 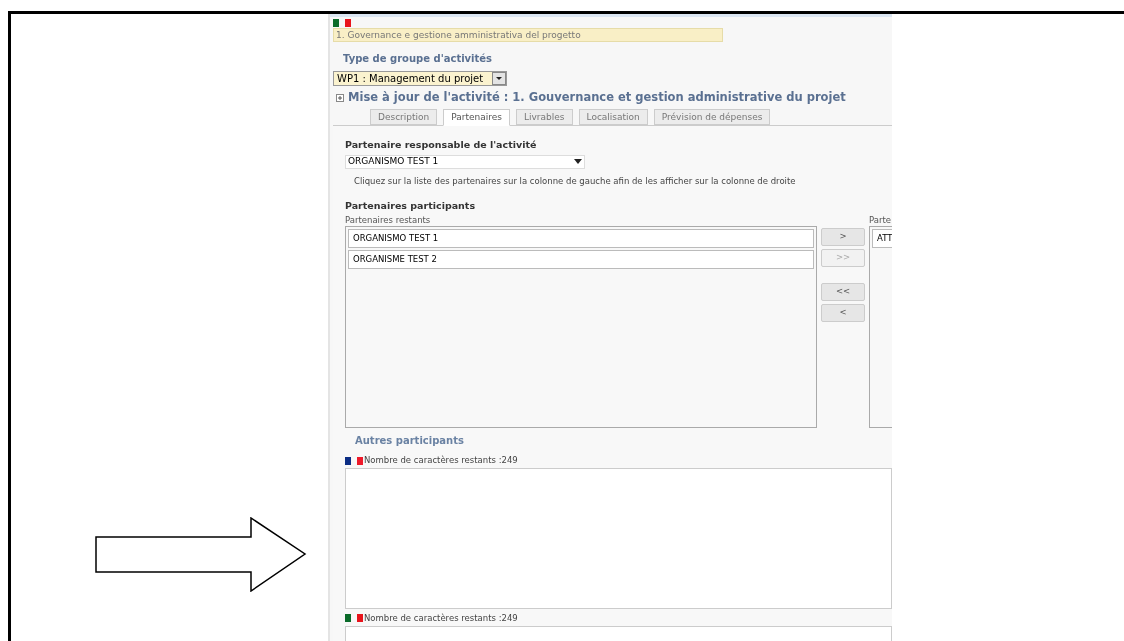 What do you see at coordinates (597, 97) in the screenshot?
I see `section-title: Mise à jour de l'activité : 1. Gouvernance et gestion administrative du projet` at bounding box center [597, 97].